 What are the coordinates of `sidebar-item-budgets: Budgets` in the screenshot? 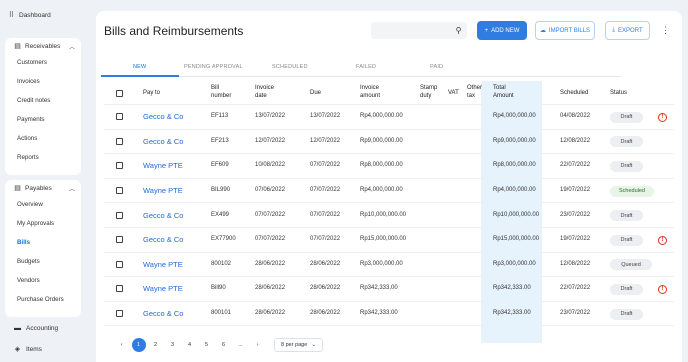 It's located at (43, 261).